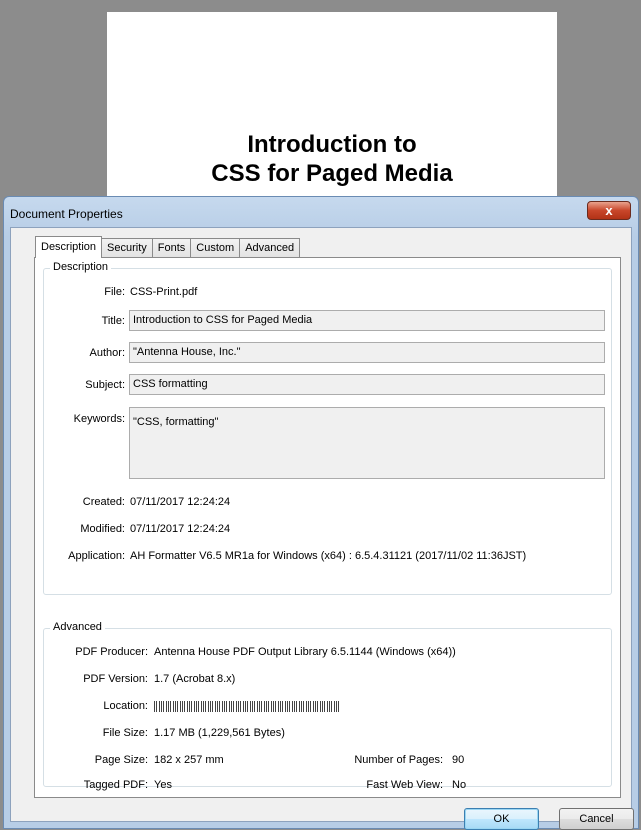 This screenshot has height=830, width=641. I want to click on num-pages-label: Number of Pages:, so click(398, 760).